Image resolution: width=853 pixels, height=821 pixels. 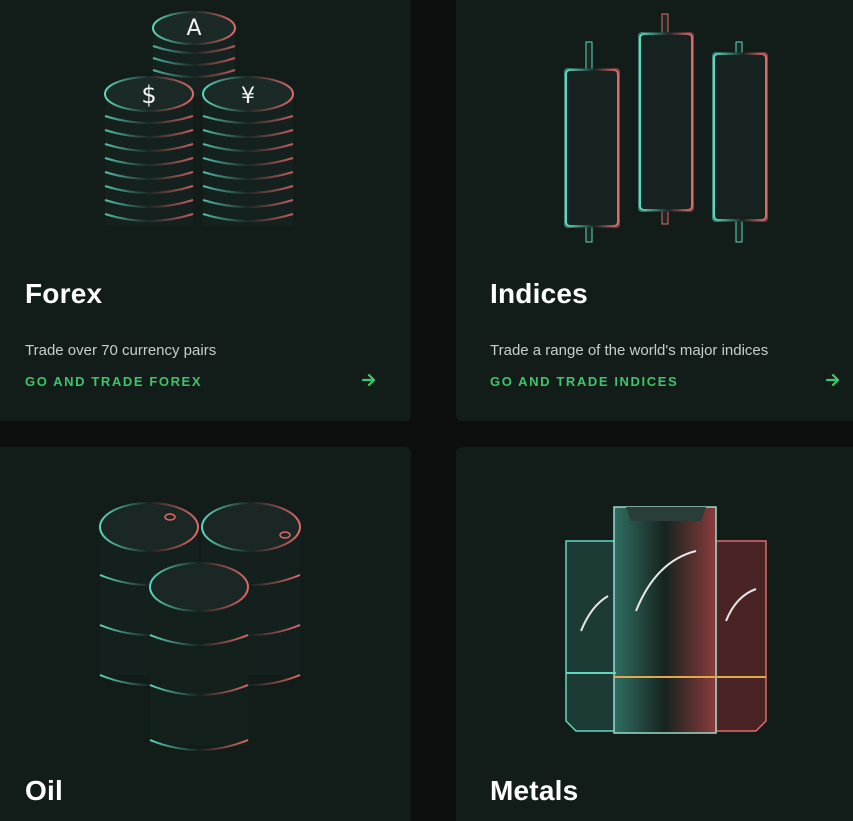 What do you see at coordinates (200, 626) in the screenshot?
I see `oil-barrels-illustration` at bounding box center [200, 626].